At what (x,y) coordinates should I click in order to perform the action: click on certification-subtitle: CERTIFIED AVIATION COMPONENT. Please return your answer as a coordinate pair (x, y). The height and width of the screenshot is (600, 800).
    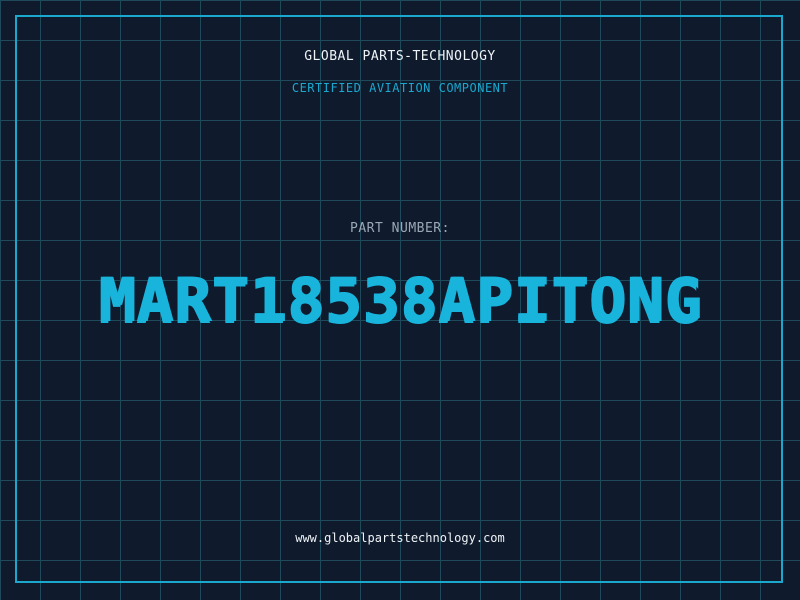
    Looking at the image, I should click on (400, 88).